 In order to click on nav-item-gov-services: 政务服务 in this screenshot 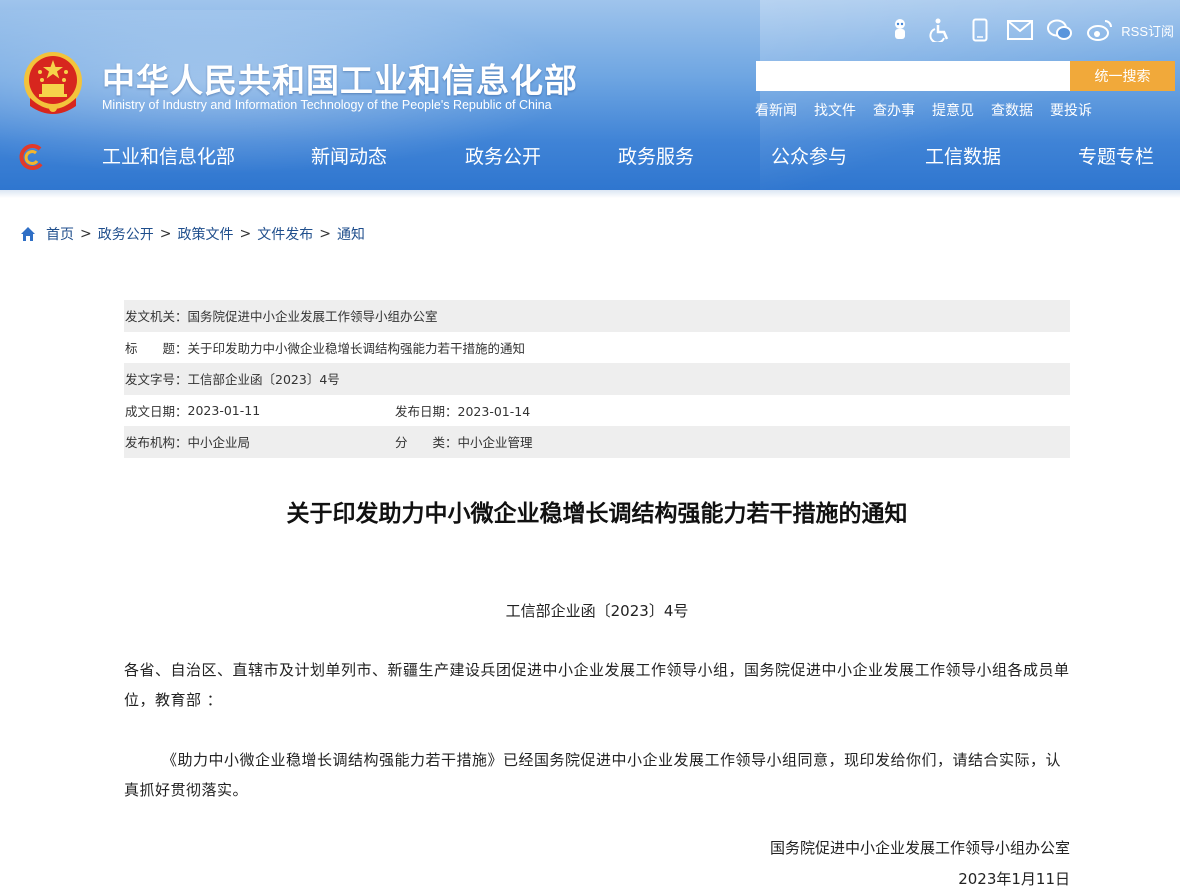, I will do `click(656, 155)`.